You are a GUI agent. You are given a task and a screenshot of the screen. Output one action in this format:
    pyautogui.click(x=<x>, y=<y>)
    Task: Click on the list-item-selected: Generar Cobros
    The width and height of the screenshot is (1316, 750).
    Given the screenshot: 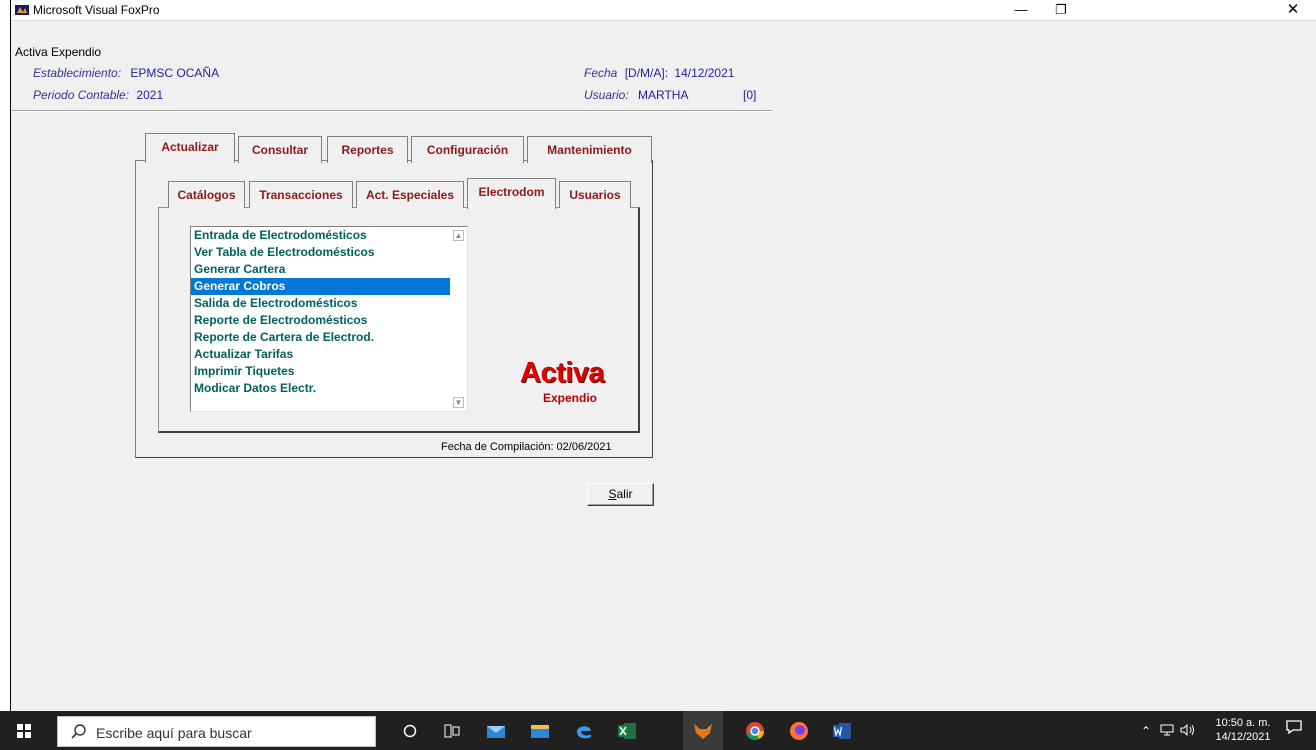 What is the action you would take?
    pyautogui.click(x=320, y=286)
    